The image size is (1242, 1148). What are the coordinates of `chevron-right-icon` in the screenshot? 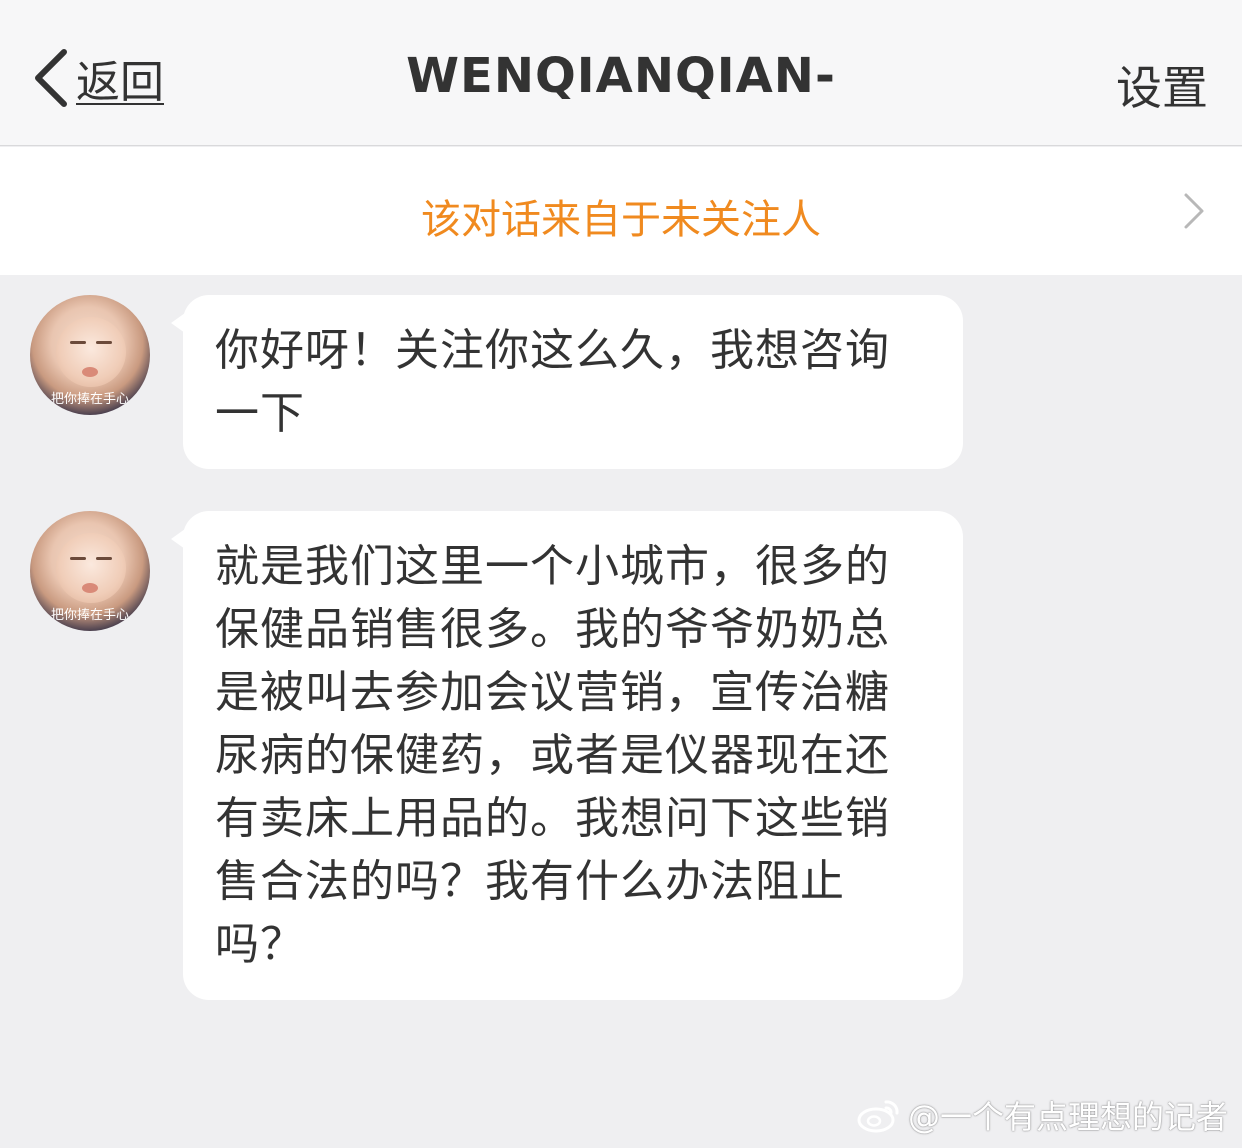 It's located at (1194, 211).